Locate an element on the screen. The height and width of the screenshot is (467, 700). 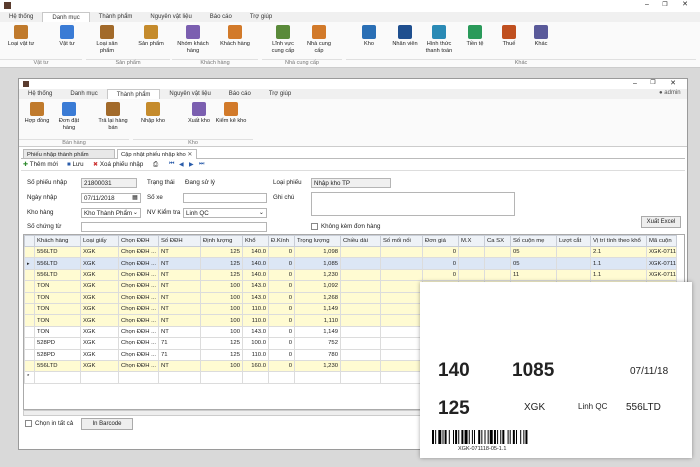
outer-tab-5: Trợ giúp is located at coordinates (261, 17).